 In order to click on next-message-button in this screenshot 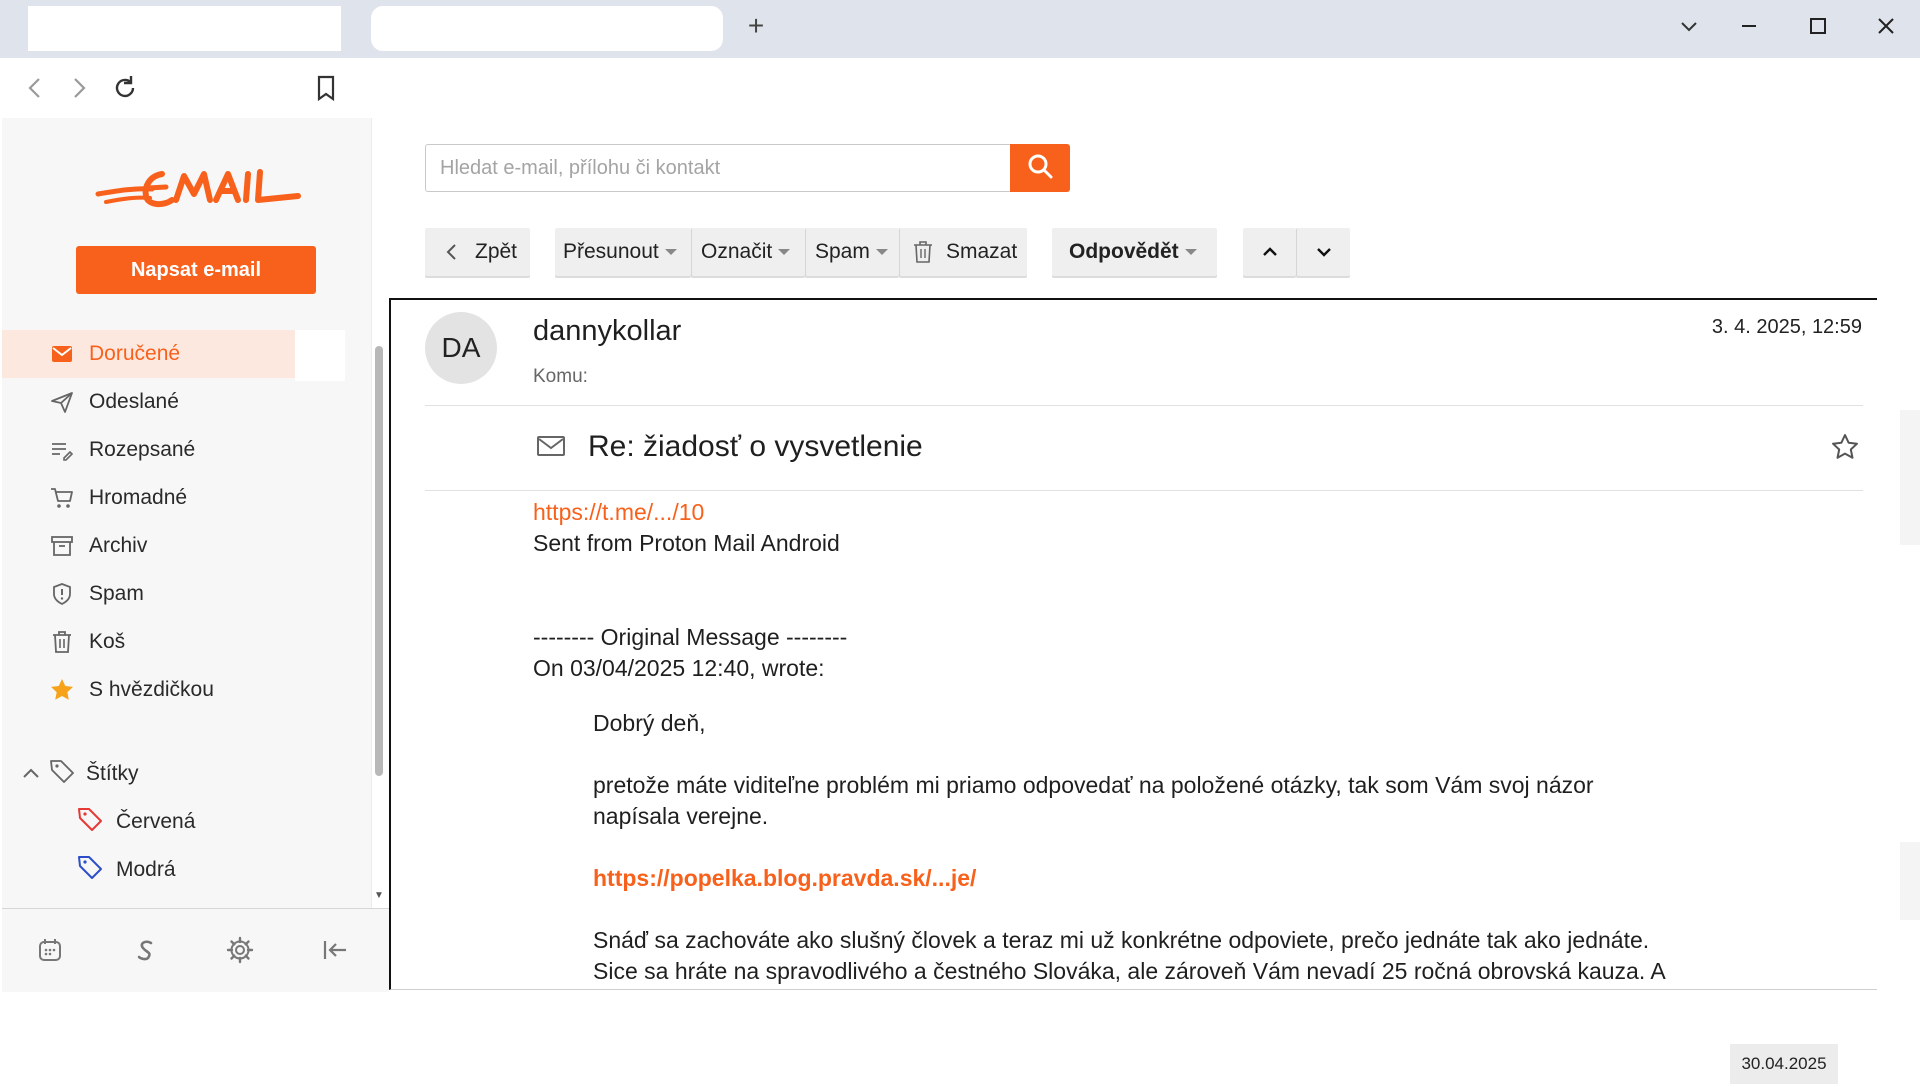, I will do `click(1323, 252)`.